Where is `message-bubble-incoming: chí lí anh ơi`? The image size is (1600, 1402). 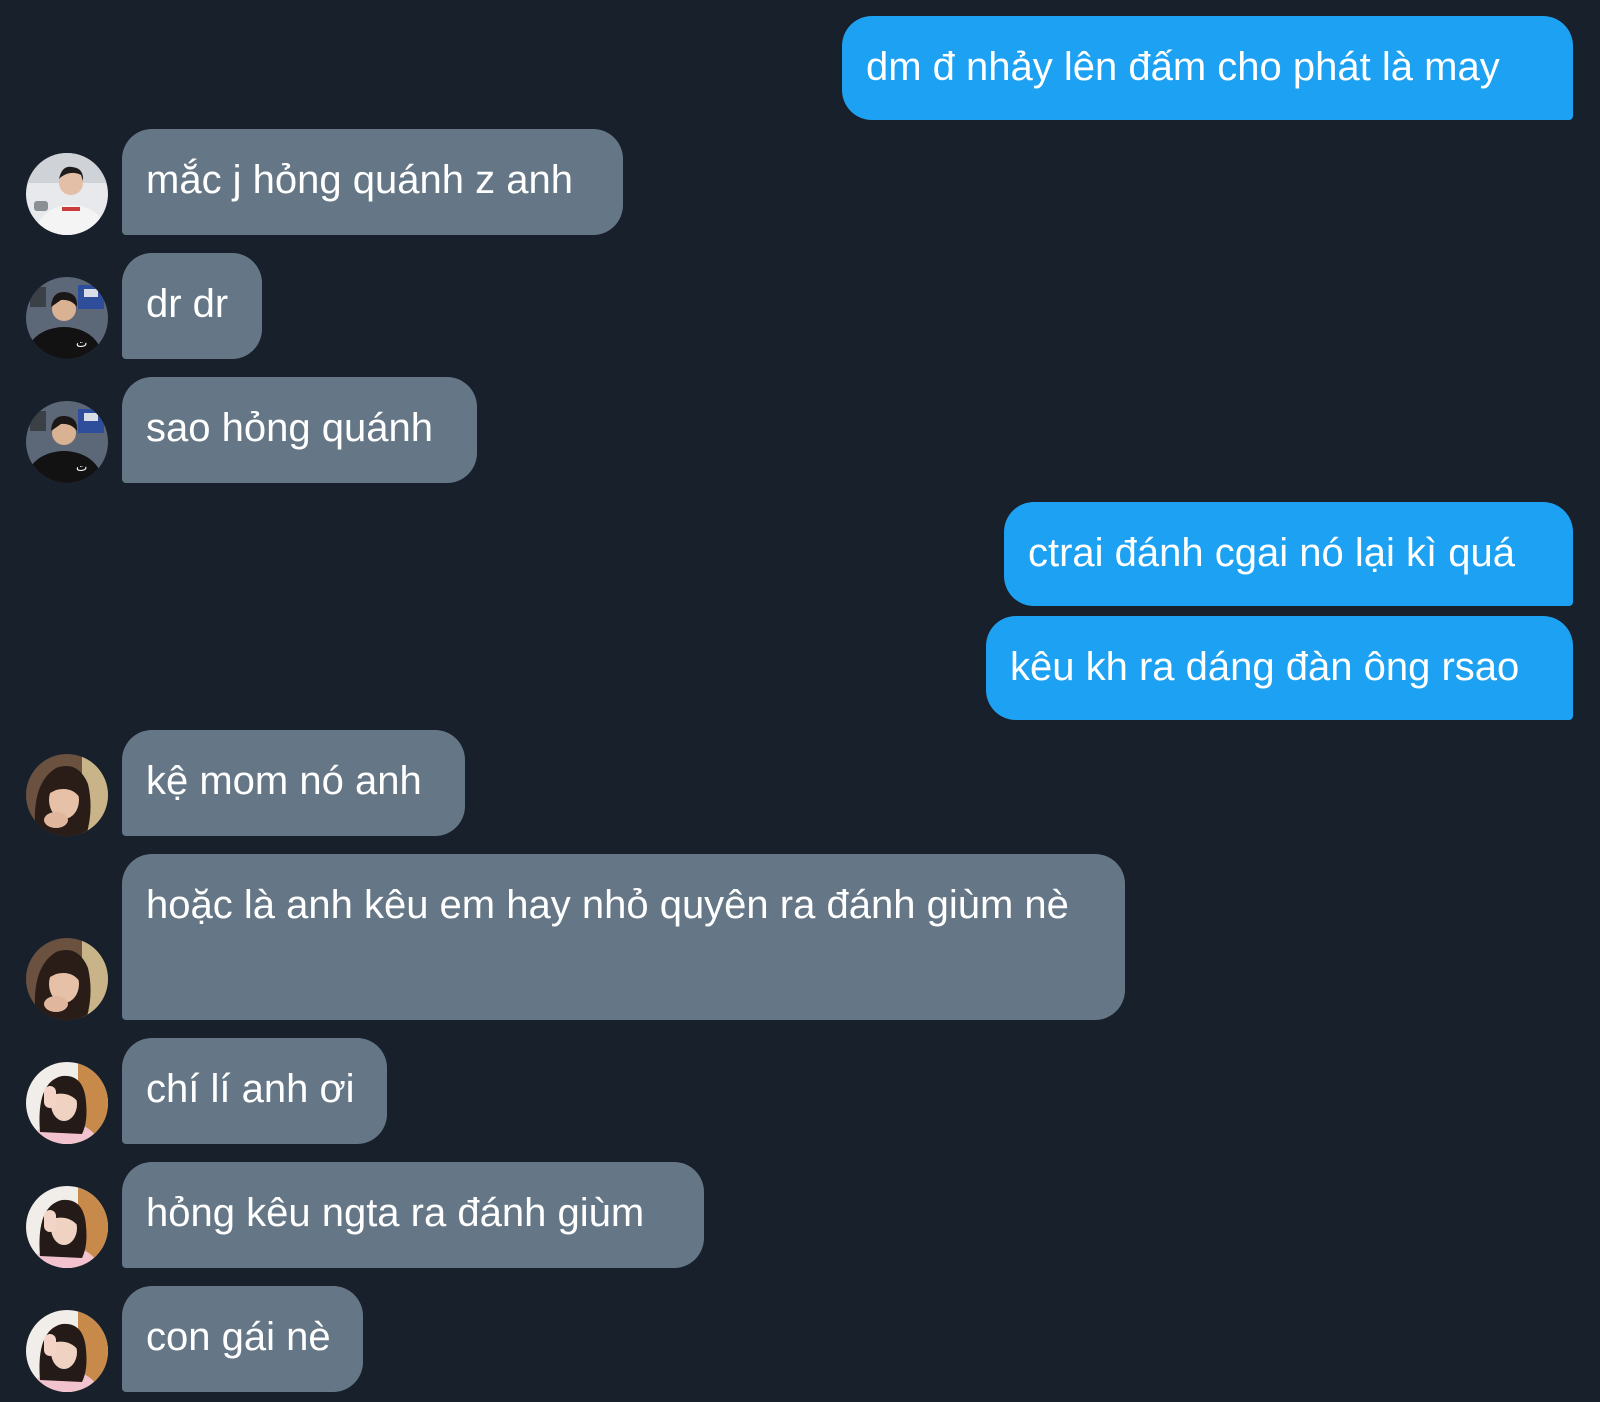
message-bubble-incoming: chí lí anh ơi is located at coordinates (254, 1091).